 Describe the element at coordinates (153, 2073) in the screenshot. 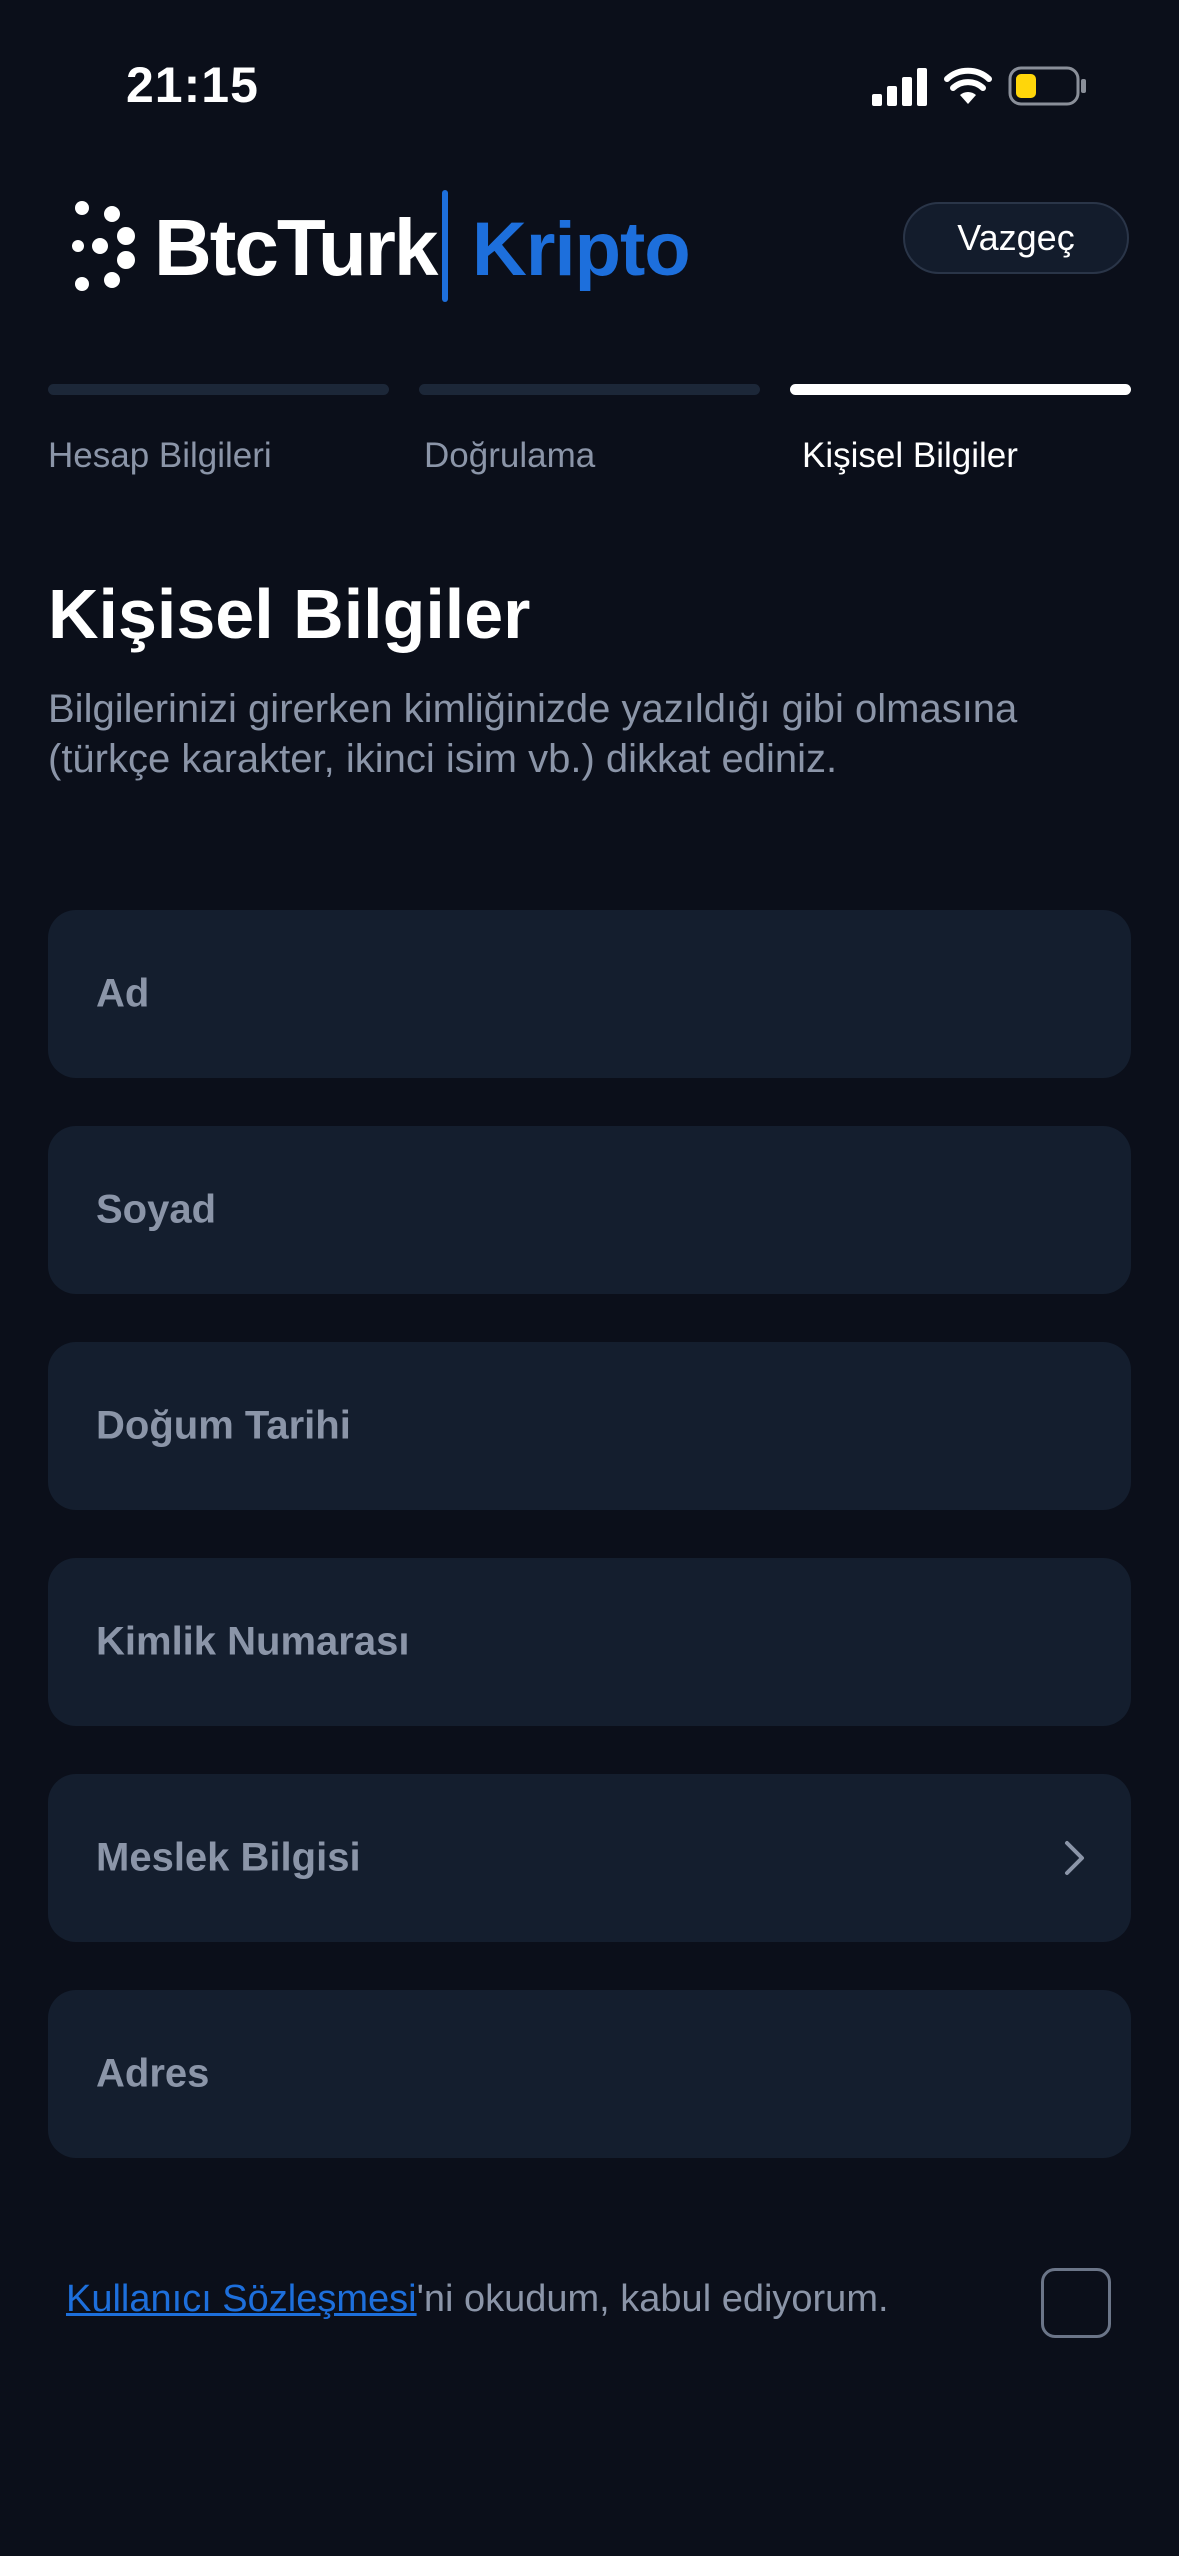

I see `field-label: Adres` at that location.